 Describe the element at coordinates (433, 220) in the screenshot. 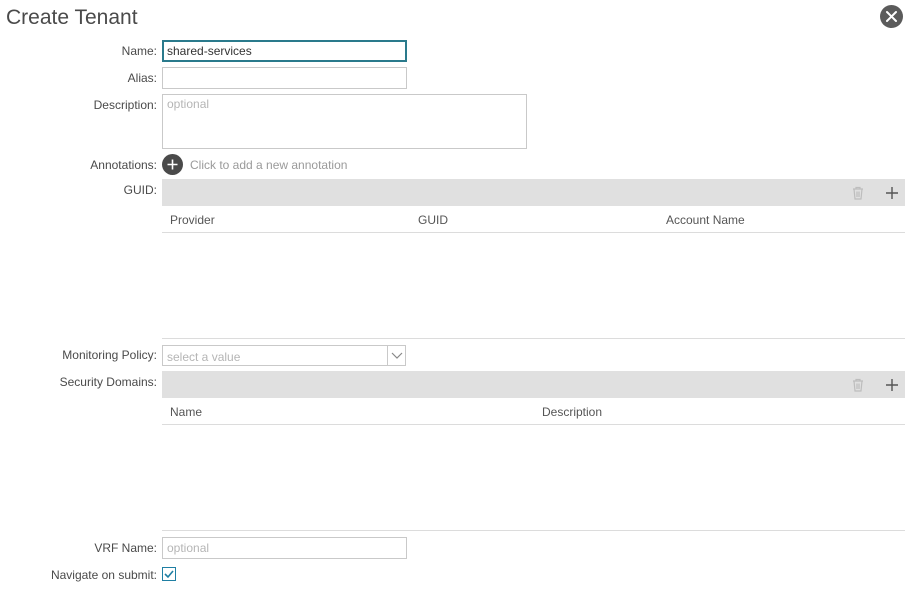

I see `guid-column-guid: GUID` at that location.